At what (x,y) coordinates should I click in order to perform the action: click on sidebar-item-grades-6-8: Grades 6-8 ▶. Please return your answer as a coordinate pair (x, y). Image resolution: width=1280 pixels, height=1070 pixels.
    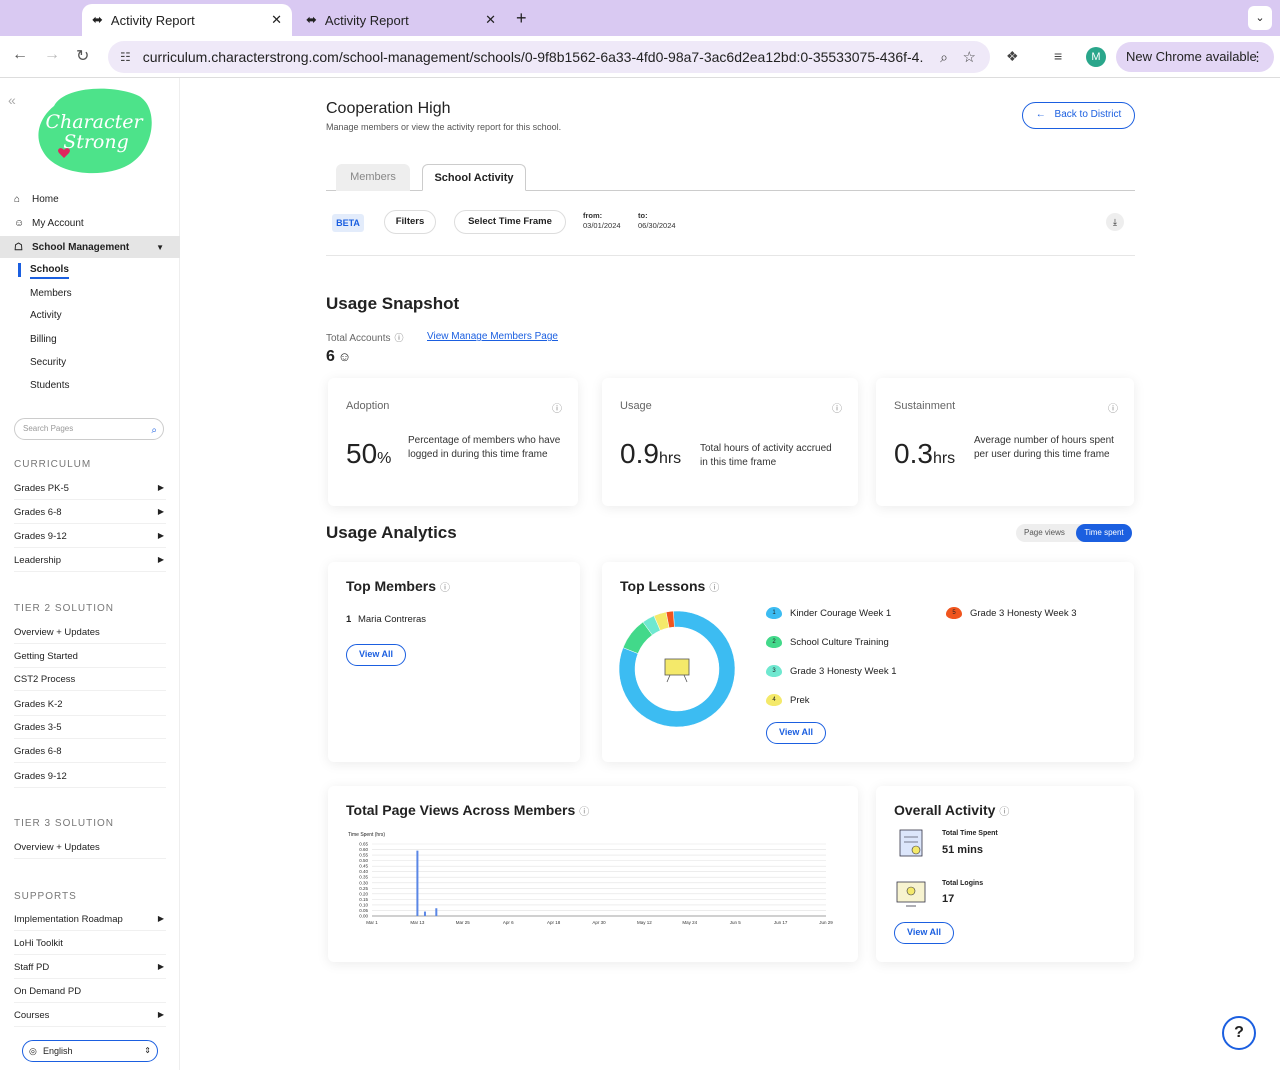
    Looking at the image, I should click on (90, 515).